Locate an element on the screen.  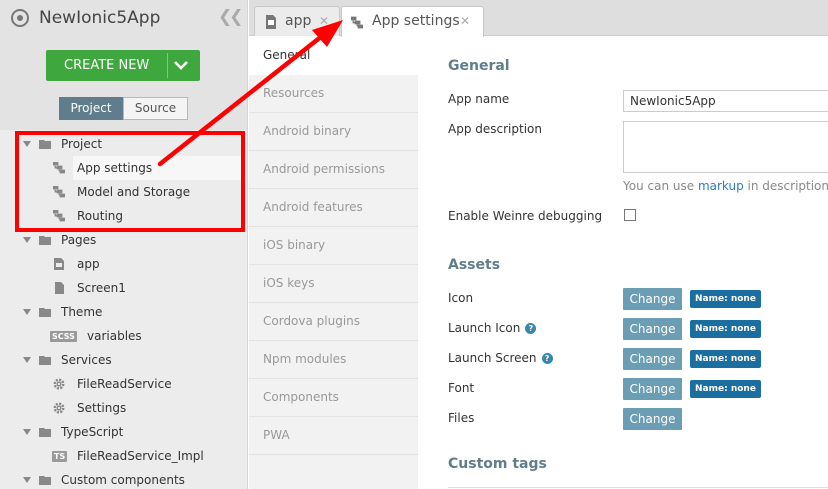
asset-label-text: Icon is located at coordinates (461, 298).